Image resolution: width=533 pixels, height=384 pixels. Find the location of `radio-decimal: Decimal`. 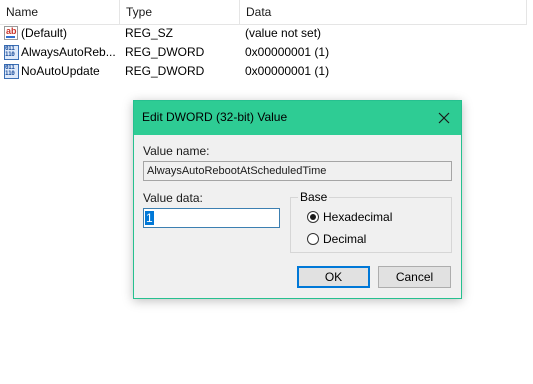

radio-decimal: Decimal is located at coordinates (336, 239).